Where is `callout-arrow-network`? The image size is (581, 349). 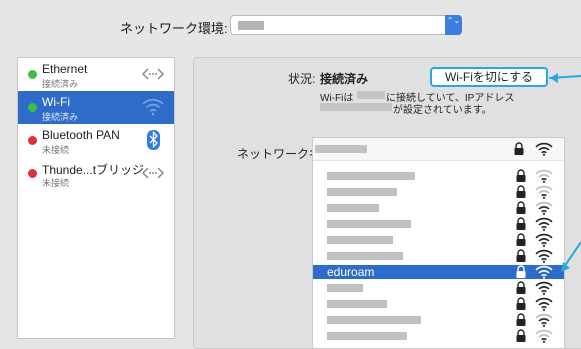 callout-arrow-network is located at coordinates (571, 256).